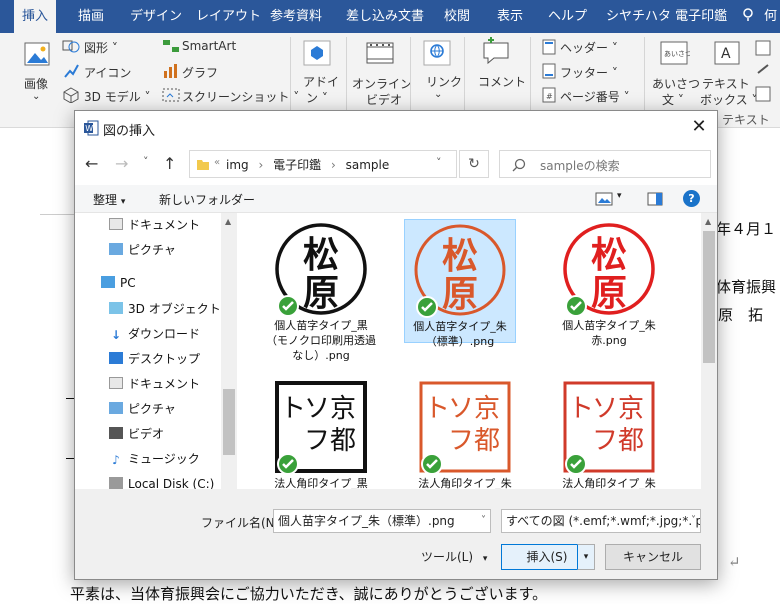 Image resolution: width=780 pixels, height=604 pixels. What do you see at coordinates (439, 162) in the screenshot?
I see `address-dropdown-icon: ˅` at bounding box center [439, 162].